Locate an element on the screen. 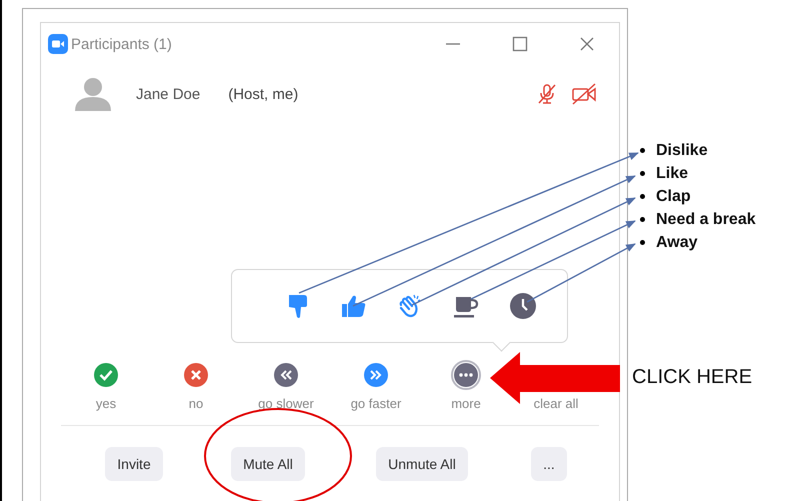  feedback-label: no is located at coordinates (196, 403).